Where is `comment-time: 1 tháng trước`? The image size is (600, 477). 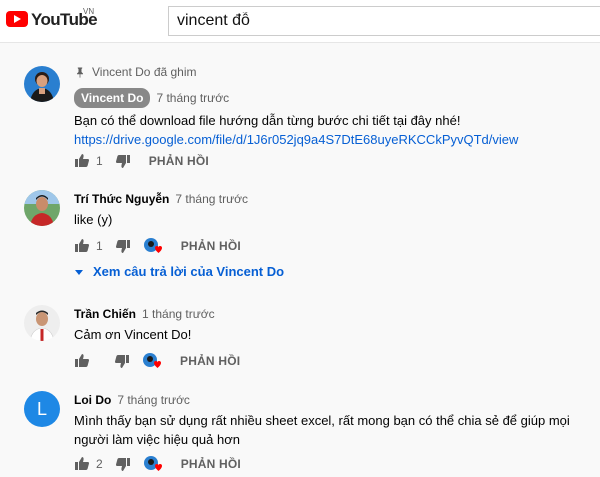 comment-time: 1 tháng trước is located at coordinates (178, 314).